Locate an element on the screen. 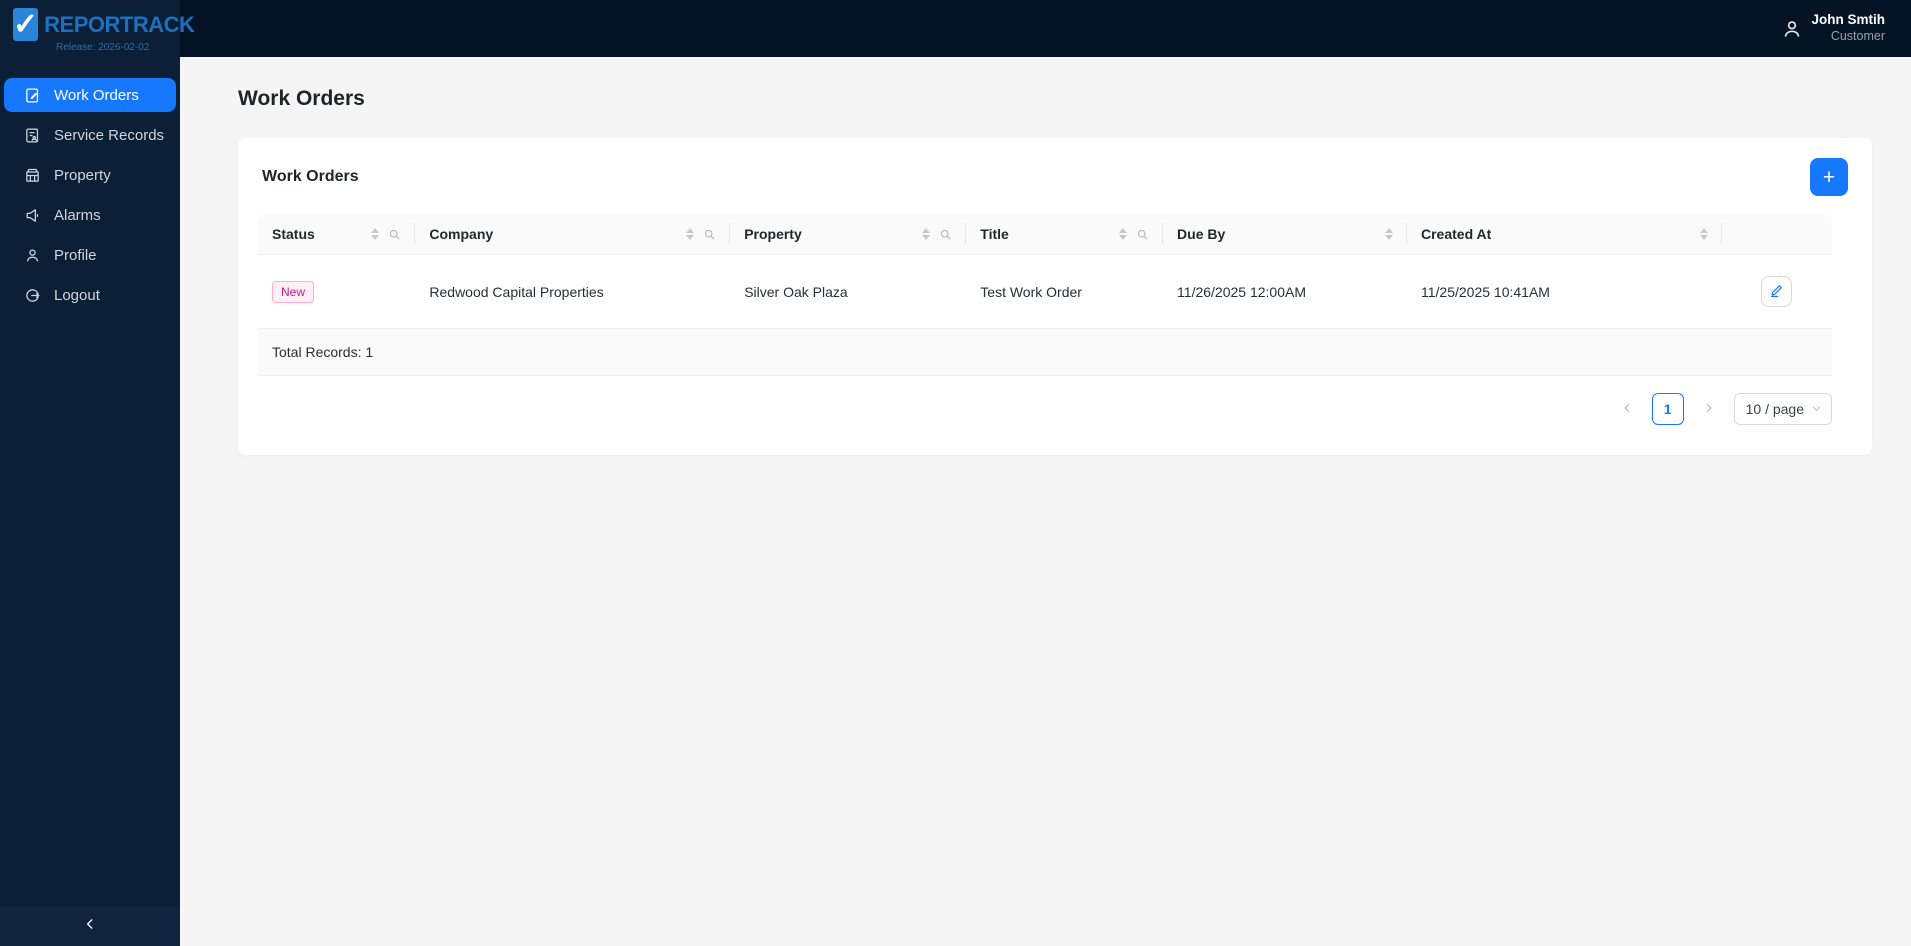 The height and width of the screenshot is (946, 1911). logout-icon is located at coordinates (32, 295).